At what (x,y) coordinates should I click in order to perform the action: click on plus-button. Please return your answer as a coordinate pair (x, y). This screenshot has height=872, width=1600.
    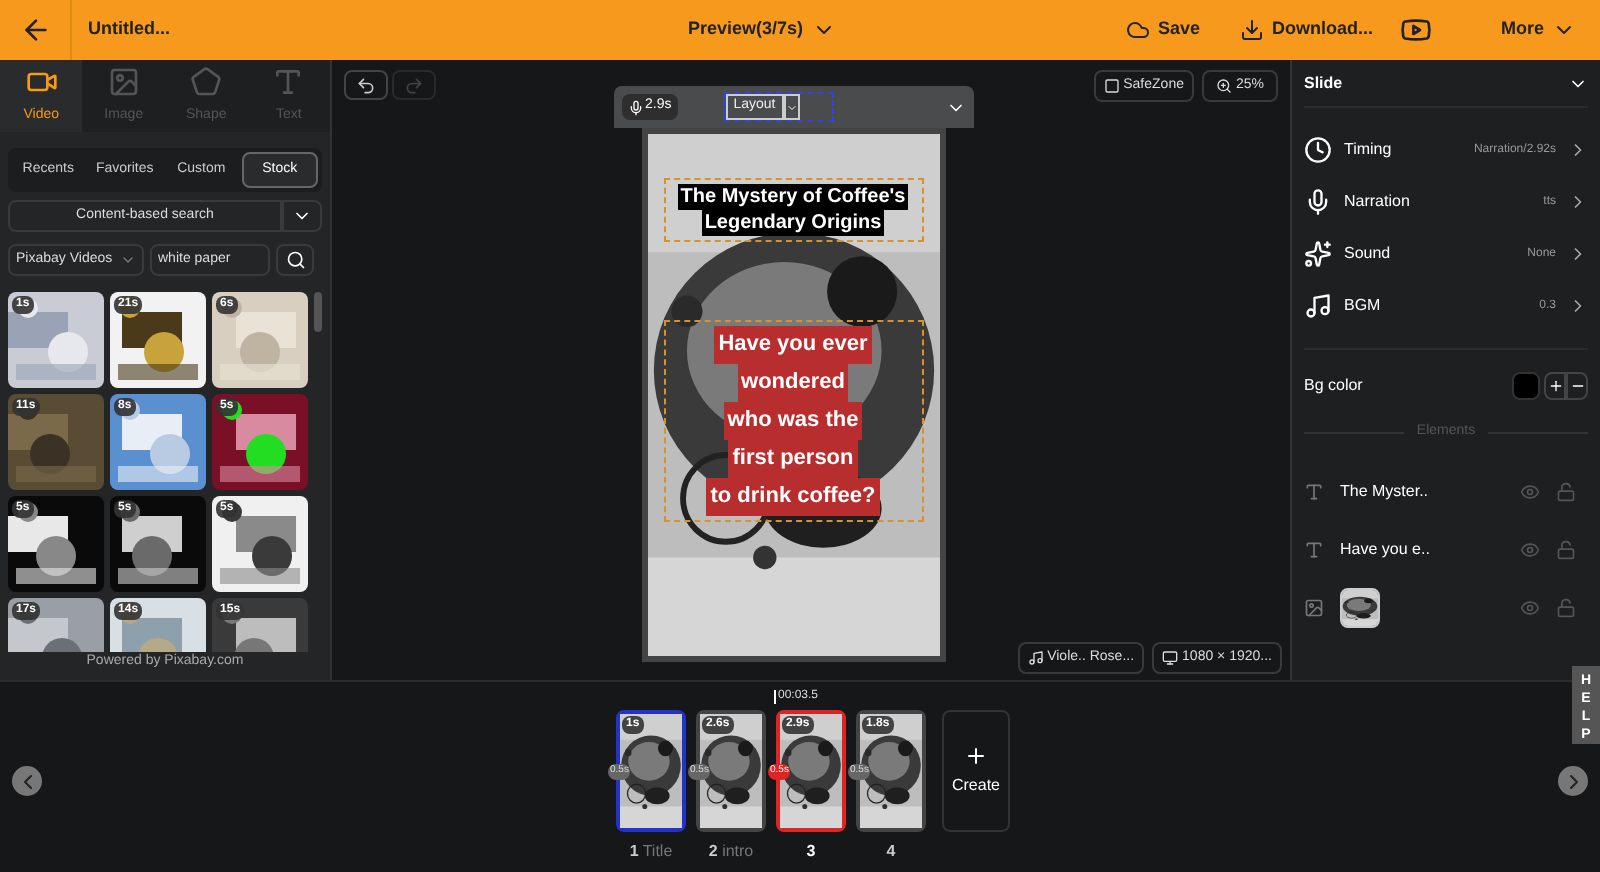
    Looking at the image, I should click on (1555, 386).